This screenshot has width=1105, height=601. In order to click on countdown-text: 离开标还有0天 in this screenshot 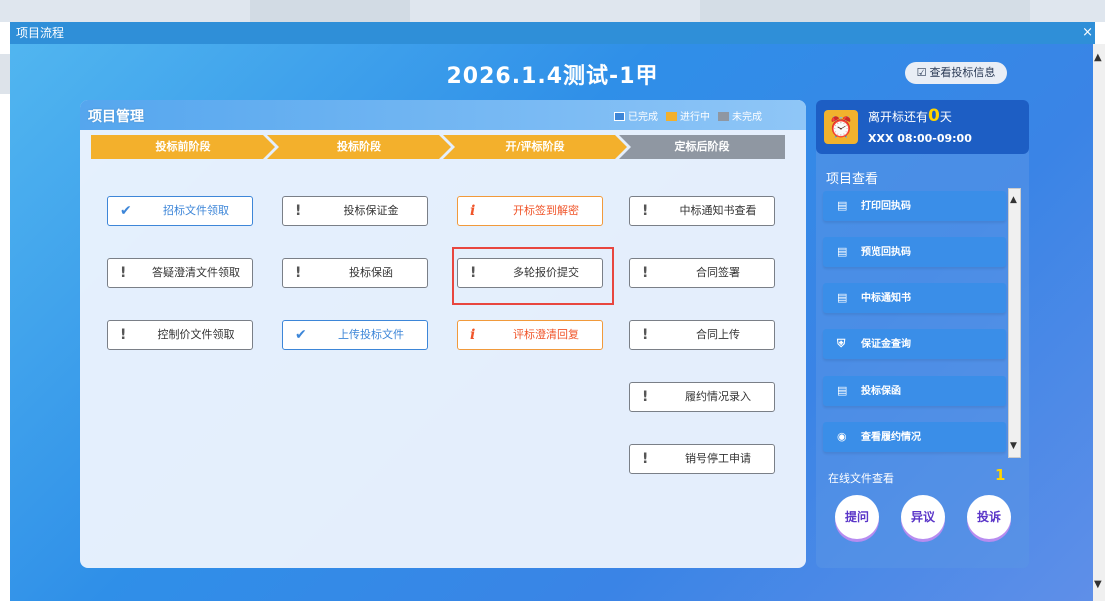, I will do `click(910, 116)`.